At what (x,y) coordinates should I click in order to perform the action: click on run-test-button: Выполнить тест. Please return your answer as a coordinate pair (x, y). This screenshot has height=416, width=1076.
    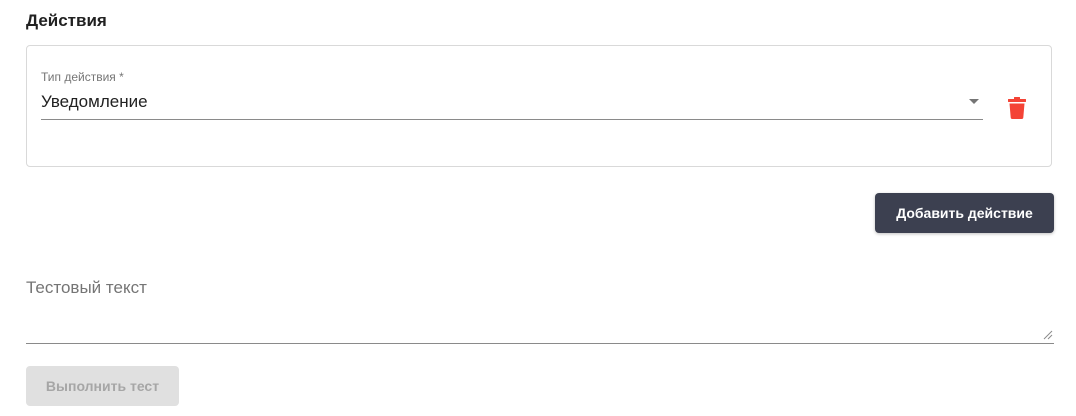
    Looking at the image, I should click on (102, 386).